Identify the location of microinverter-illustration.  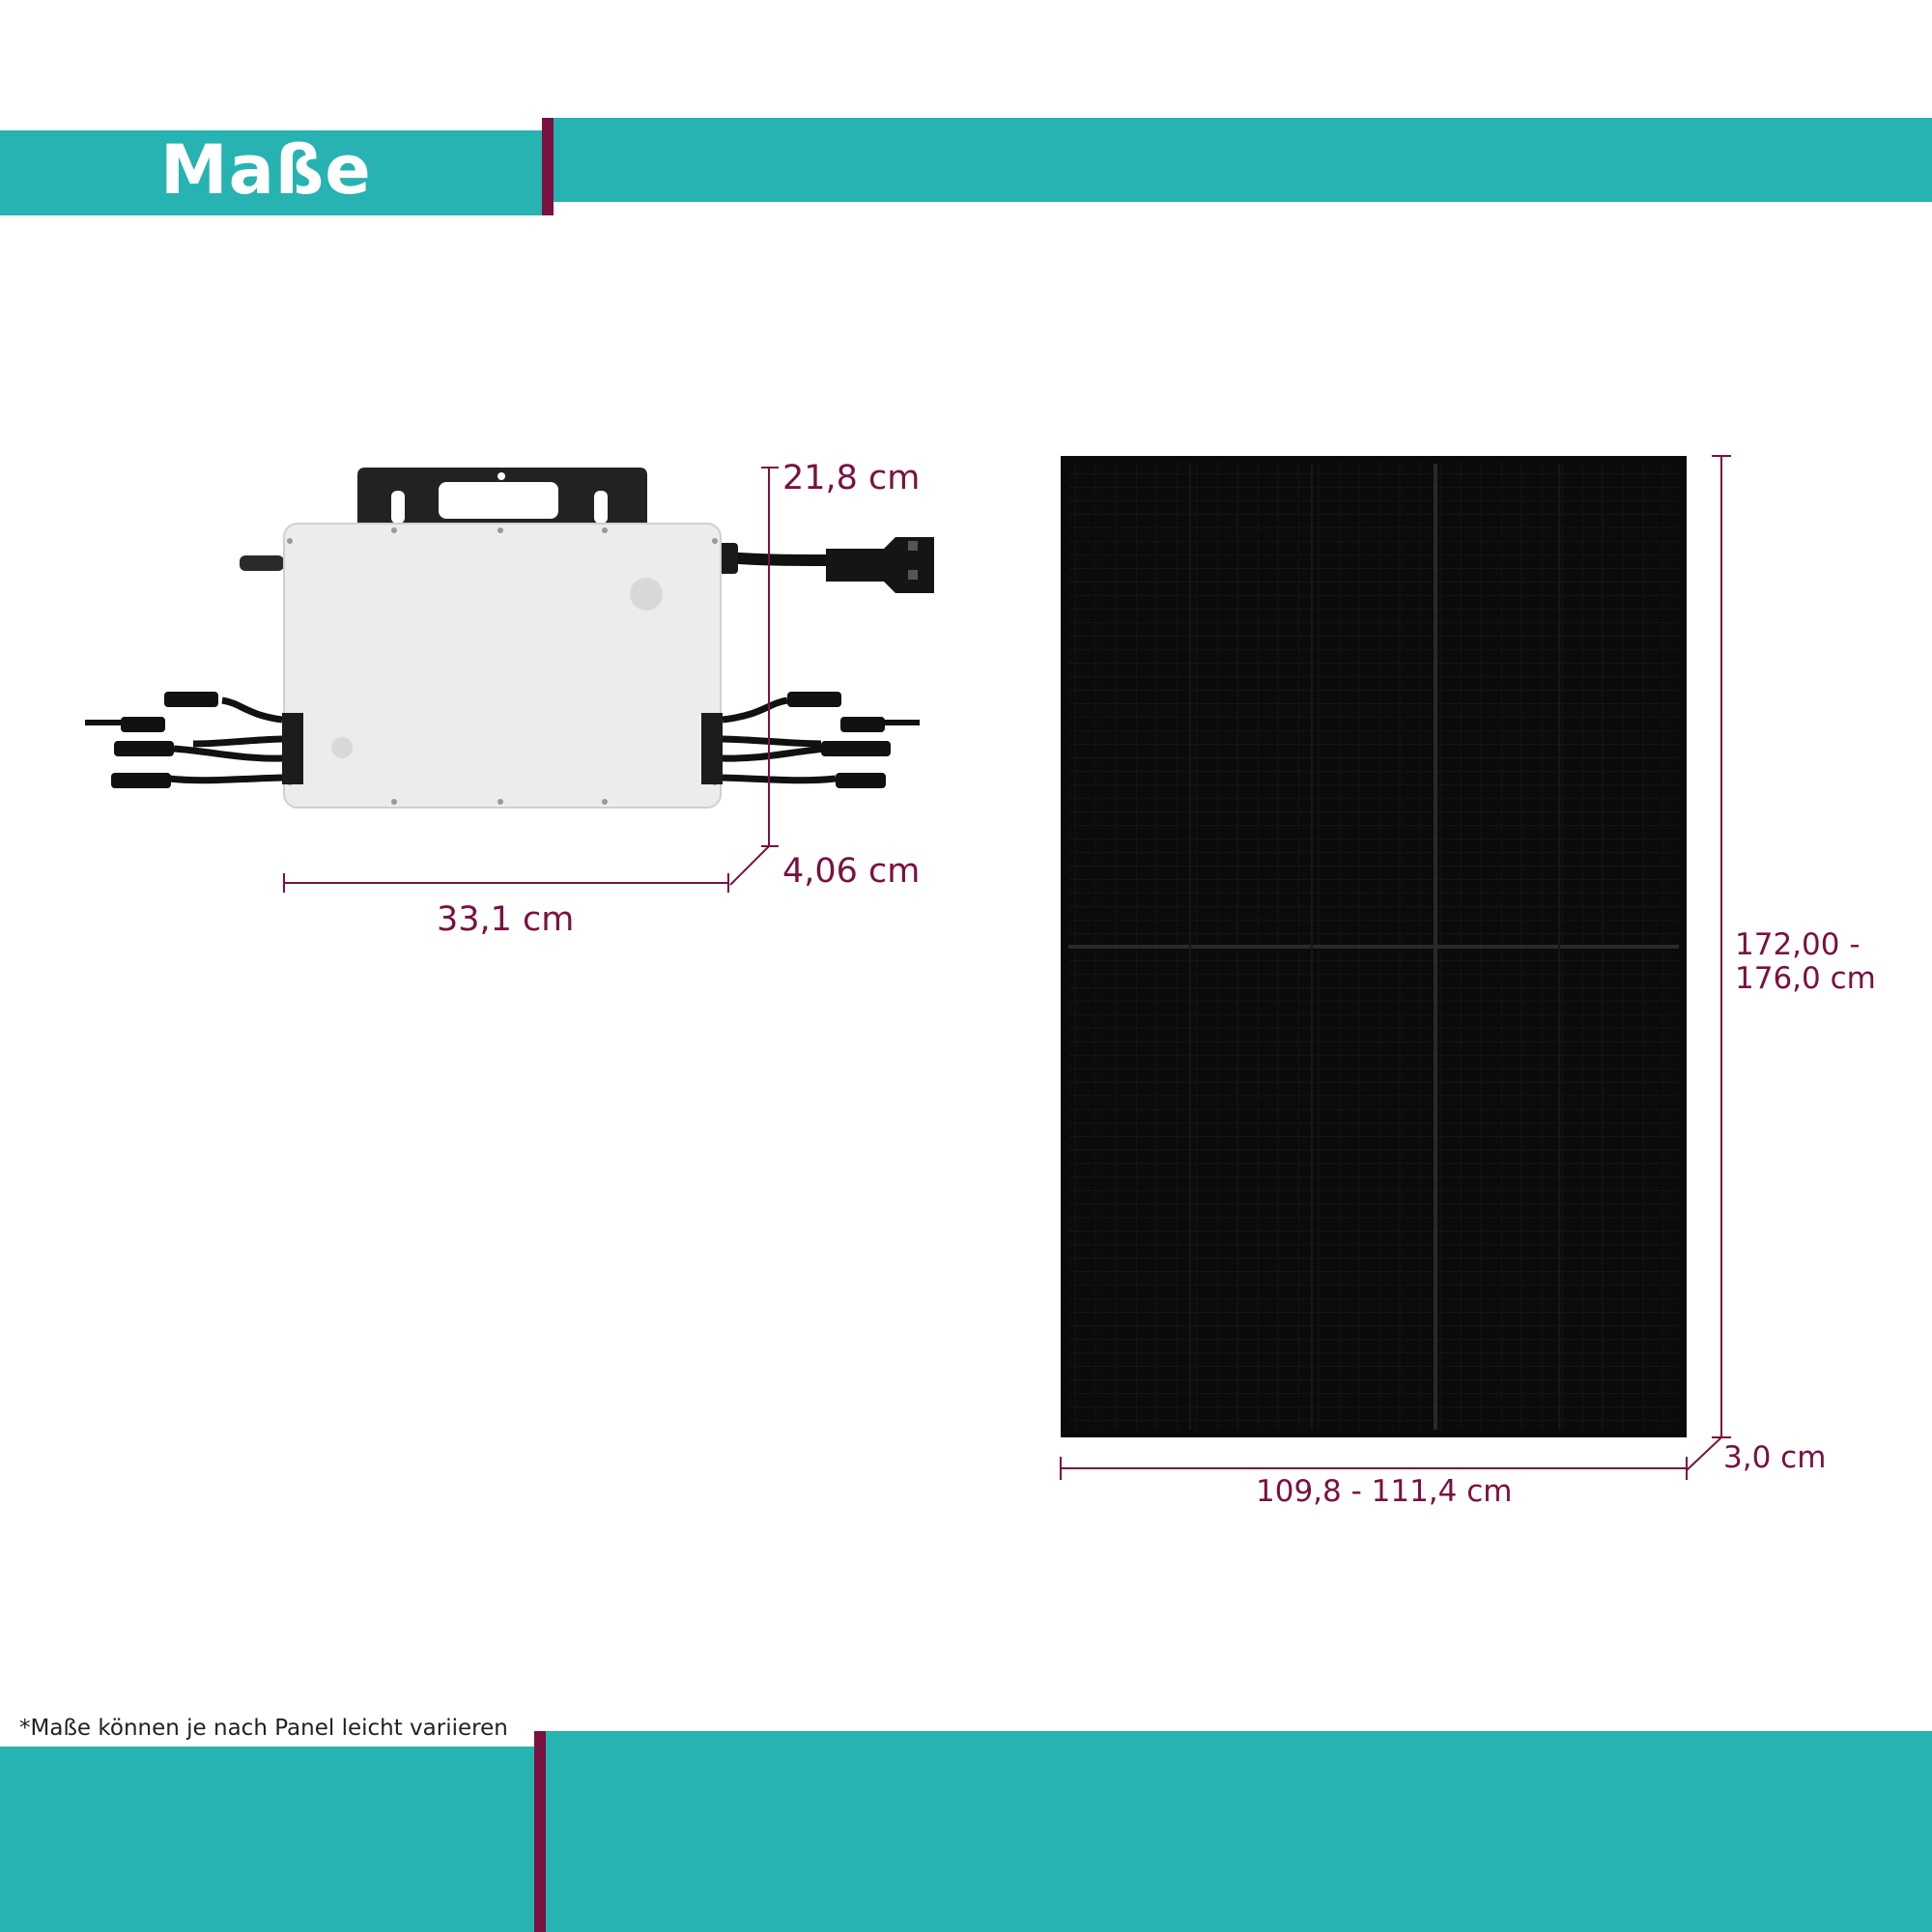
(510, 638).